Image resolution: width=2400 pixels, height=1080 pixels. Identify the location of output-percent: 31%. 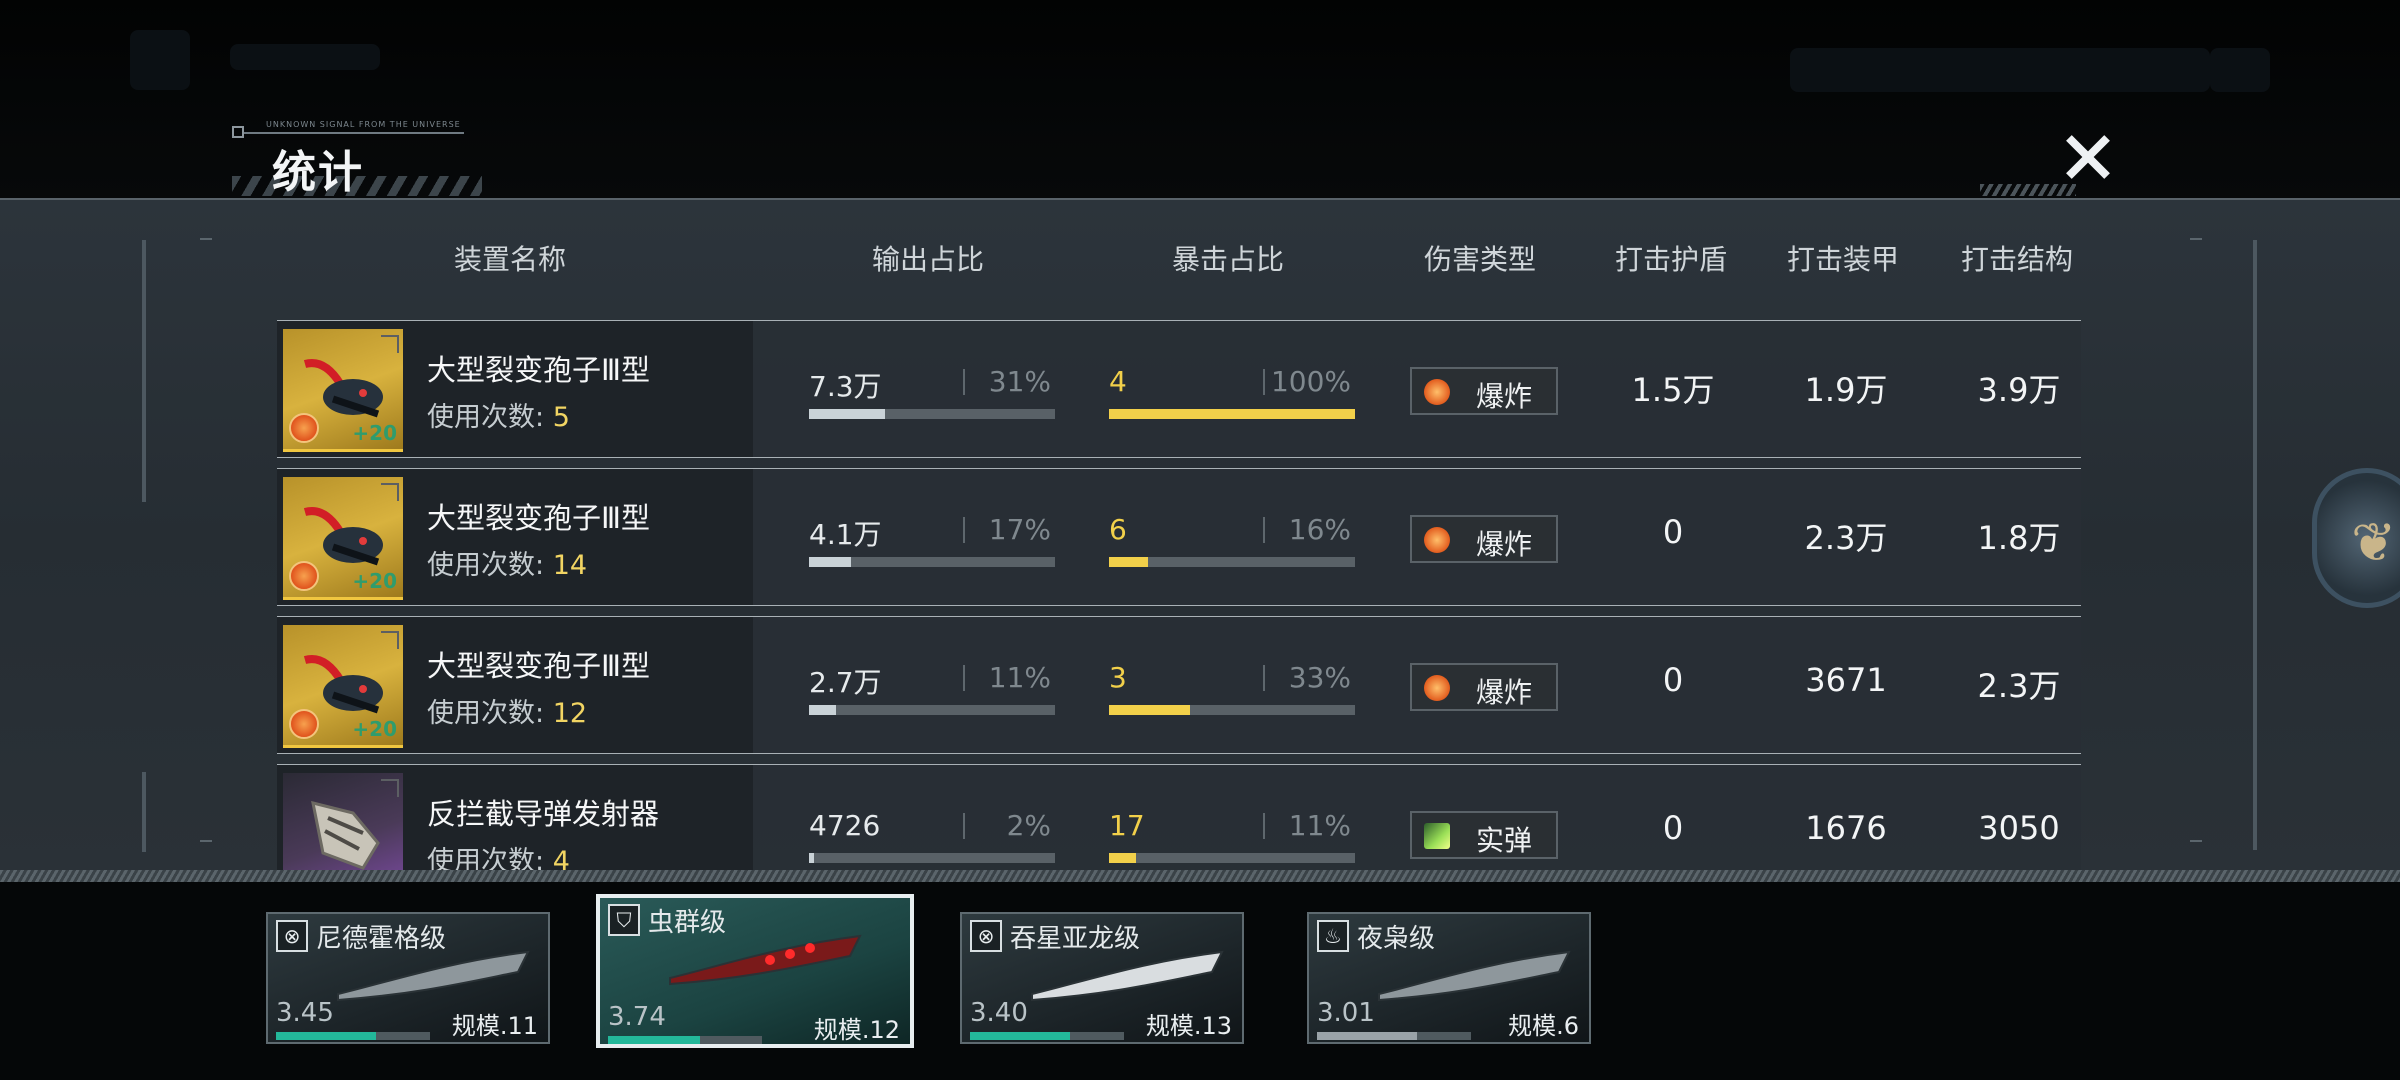
(1019, 381).